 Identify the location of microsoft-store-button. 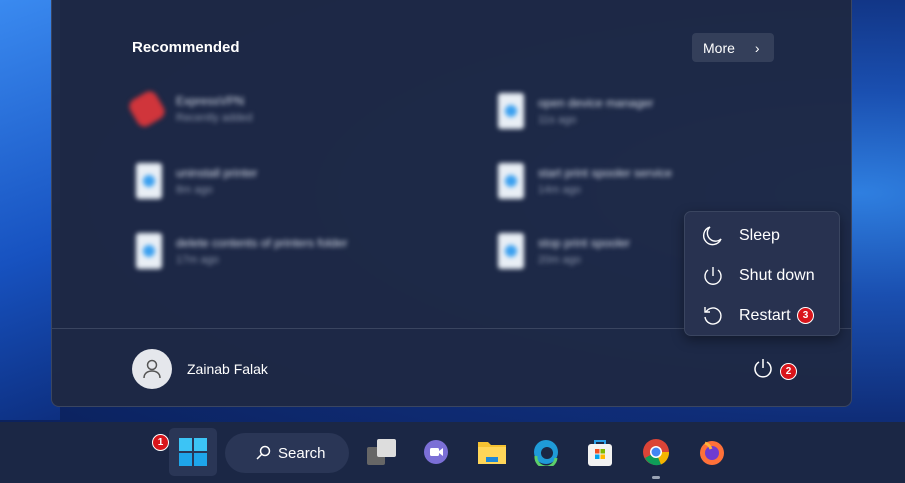
(600, 452).